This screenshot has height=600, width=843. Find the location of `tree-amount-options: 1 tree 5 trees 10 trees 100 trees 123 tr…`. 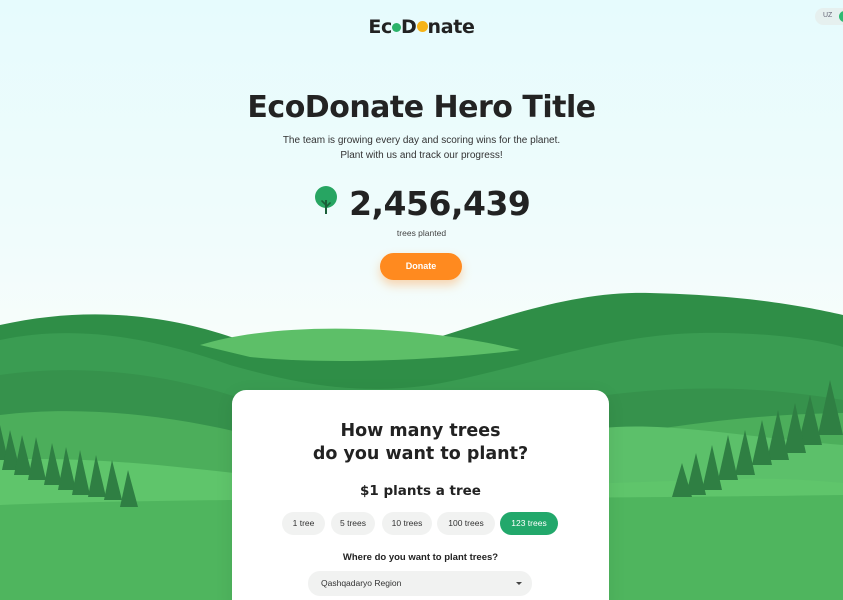

tree-amount-options: 1 tree 5 trees 10 trees 100 trees 123 tr… is located at coordinates (432, 523).